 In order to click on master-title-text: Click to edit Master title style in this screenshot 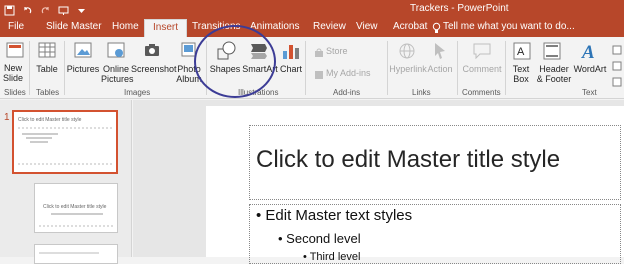, I will do `click(408, 160)`.